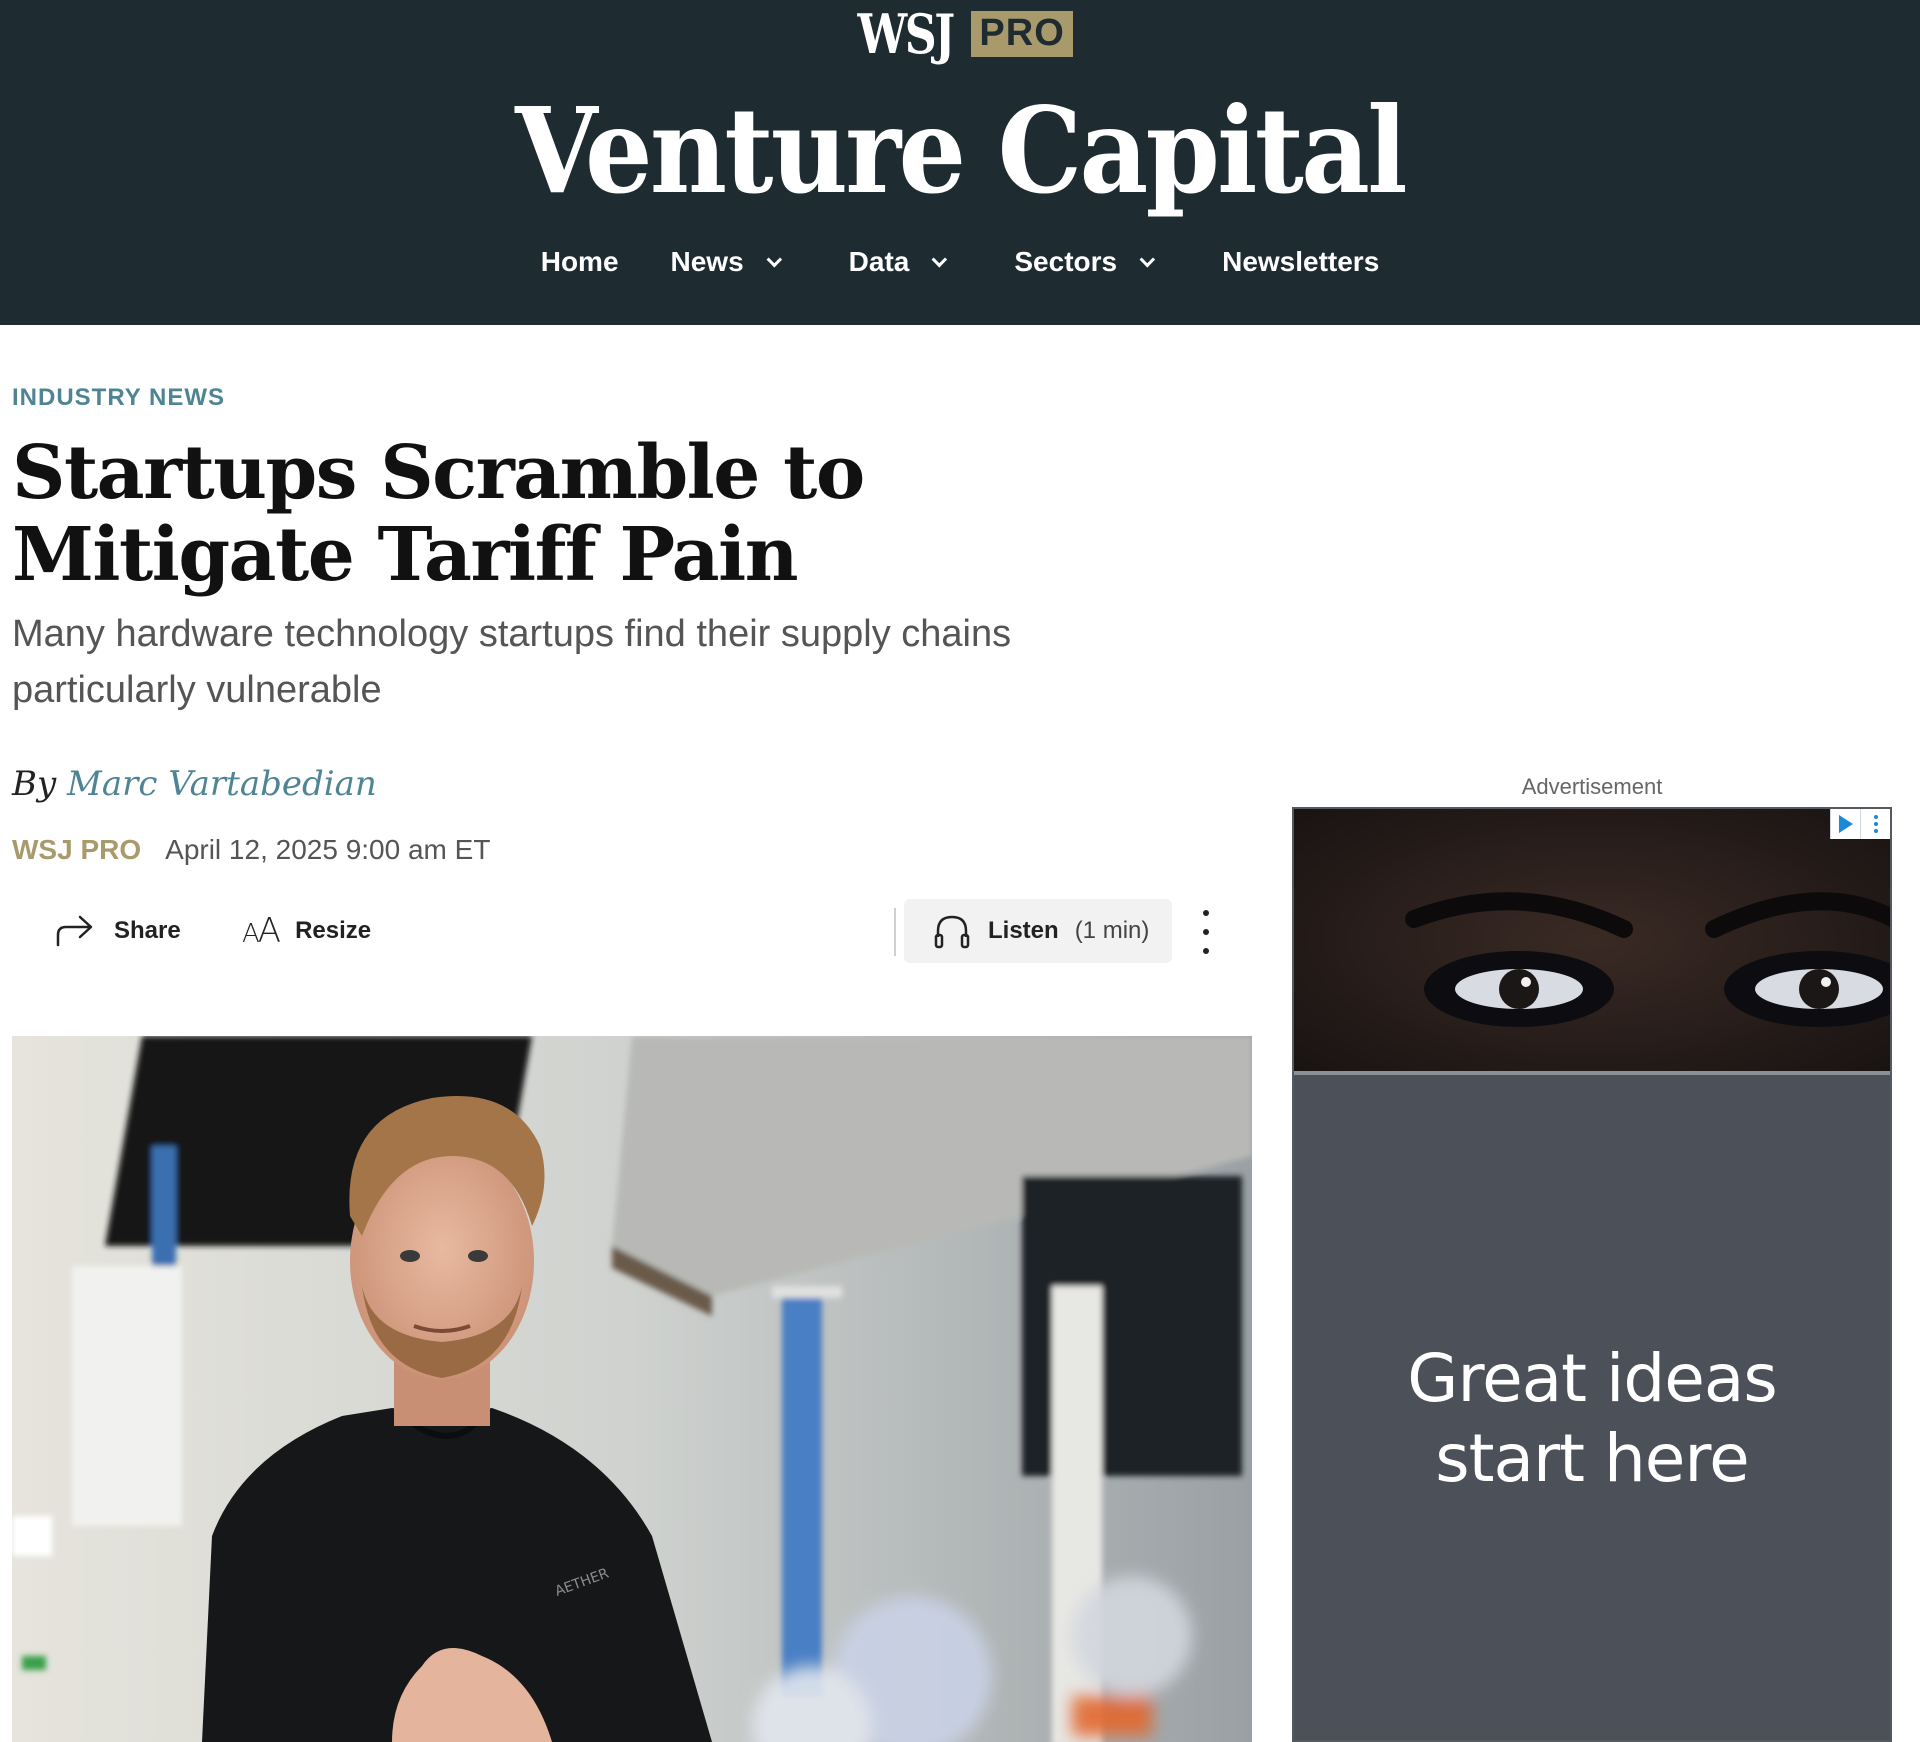 The width and height of the screenshot is (1920, 1742). Describe the element at coordinates (1206, 913) in the screenshot. I see `vertical-dots-icon` at that location.